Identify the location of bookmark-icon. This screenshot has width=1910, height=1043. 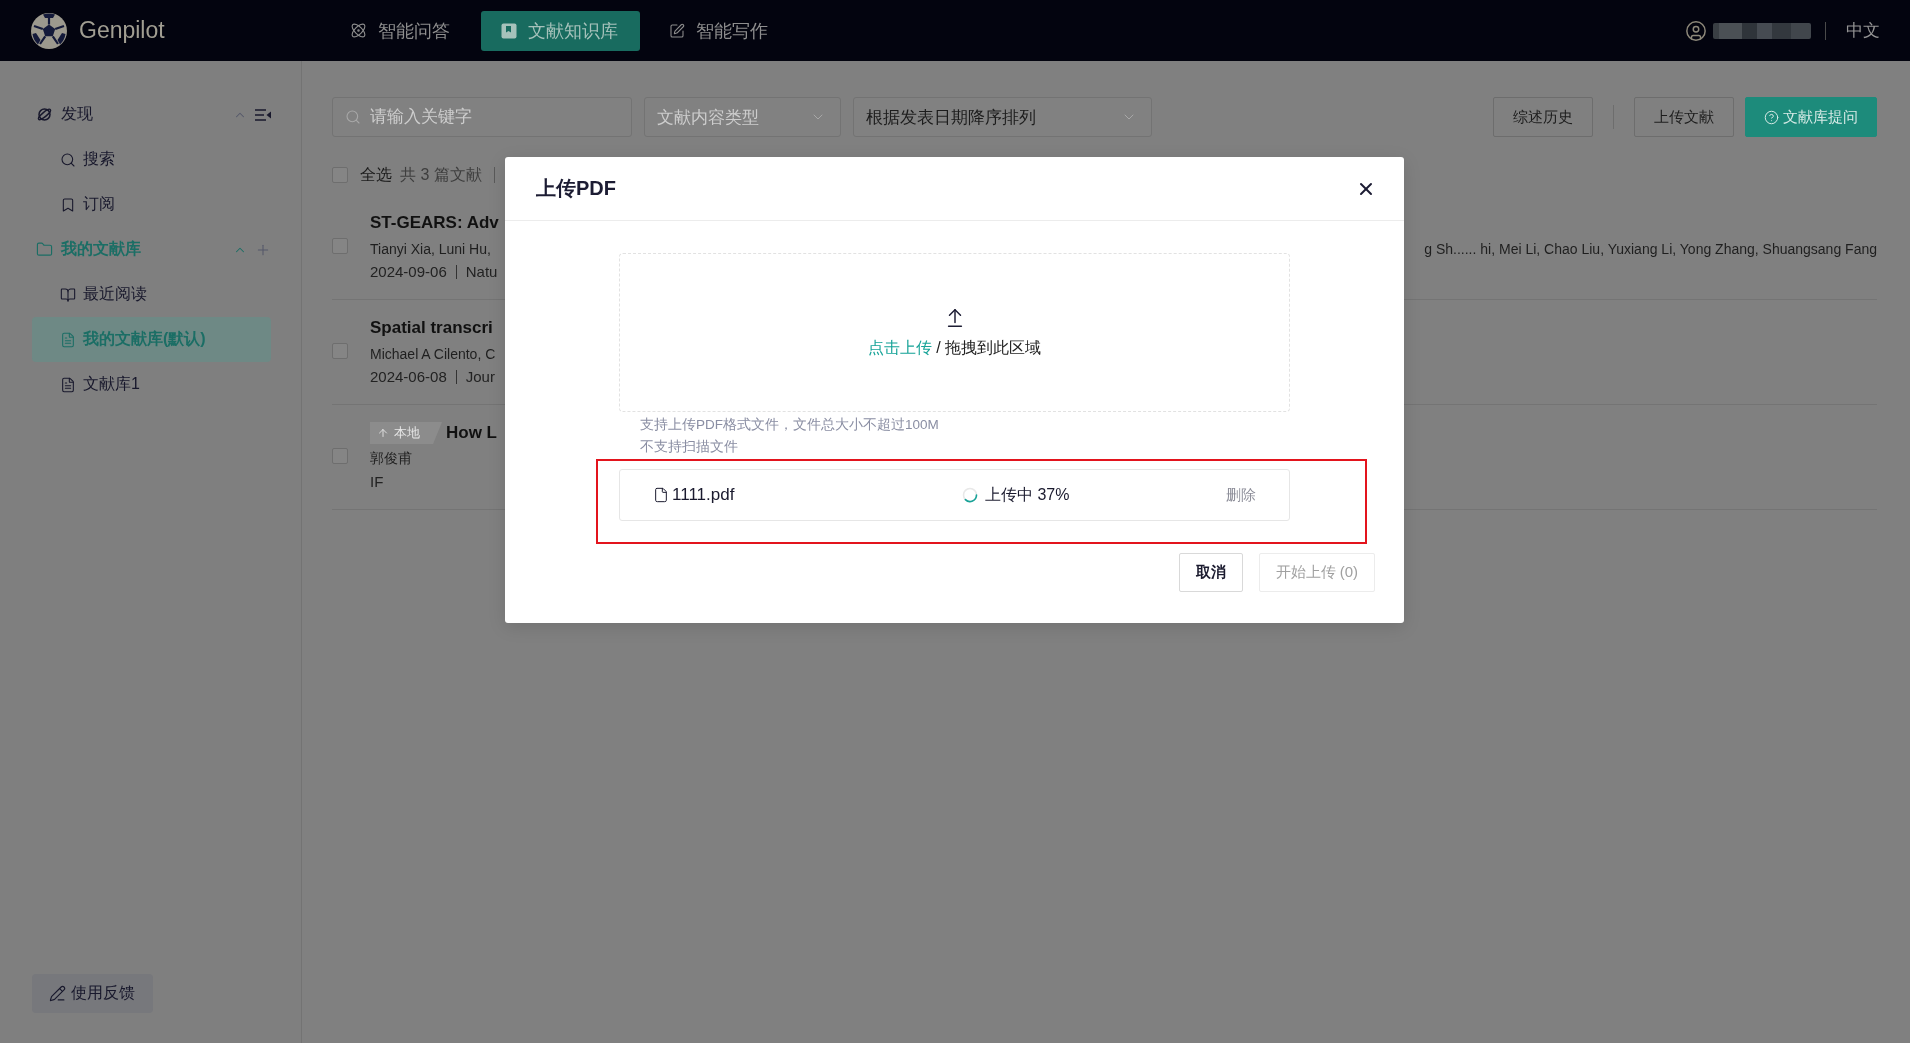
(68, 204).